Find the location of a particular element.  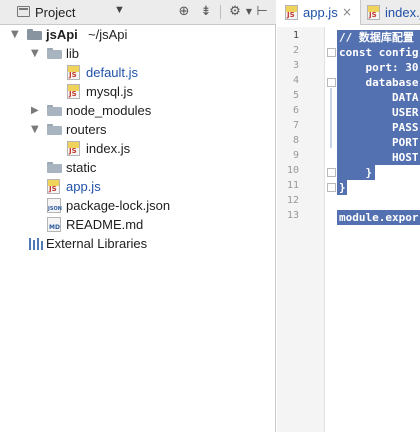

triangle-down-icon: ▼ is located at coordinates (119, 10).